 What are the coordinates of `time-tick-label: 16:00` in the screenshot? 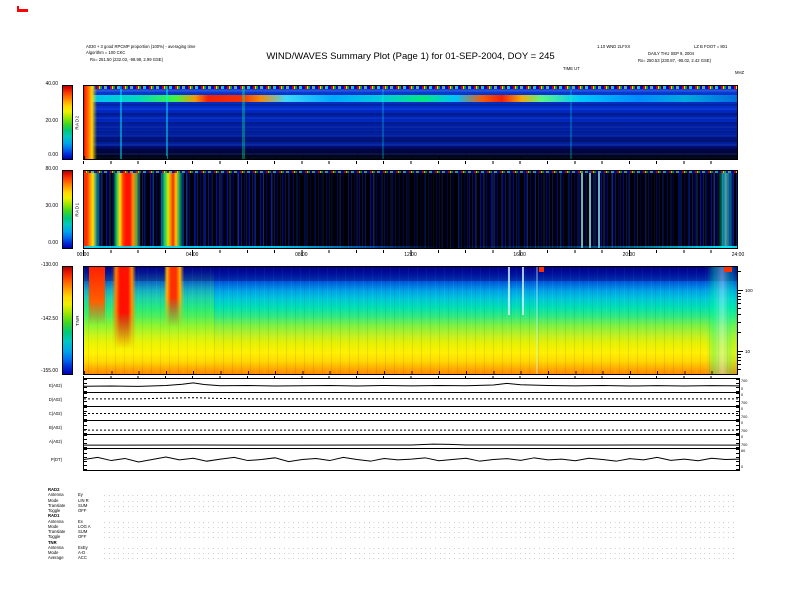 It's located at (519, 255).